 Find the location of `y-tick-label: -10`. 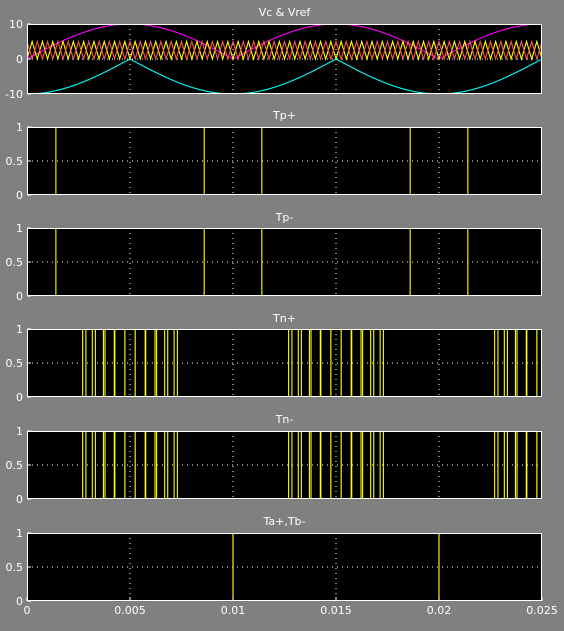

y-tick-label: -10 is located at coordinates (14, 94).